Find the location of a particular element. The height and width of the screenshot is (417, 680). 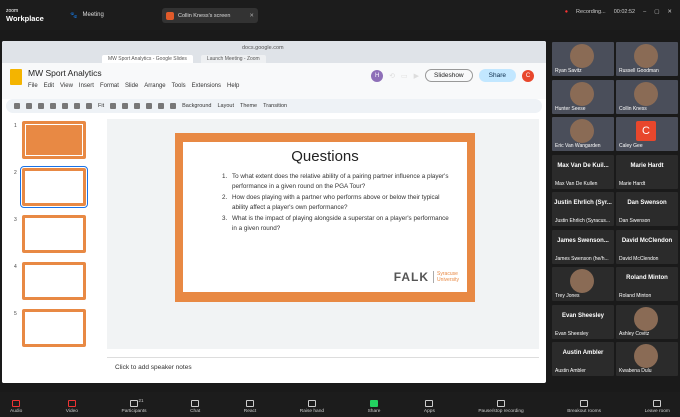

participant-tile: David McClendon David McClendon is located at coordinates (647, 246).